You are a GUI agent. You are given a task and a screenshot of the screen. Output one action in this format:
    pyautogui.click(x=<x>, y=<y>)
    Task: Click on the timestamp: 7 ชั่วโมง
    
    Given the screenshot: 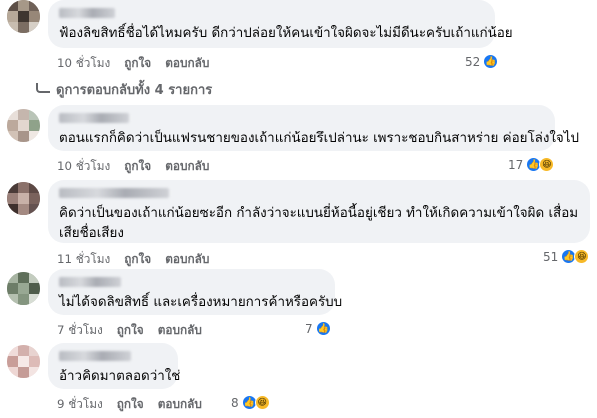 What is the action you would take?
    pyautogui.click(x=80, y=330)
    